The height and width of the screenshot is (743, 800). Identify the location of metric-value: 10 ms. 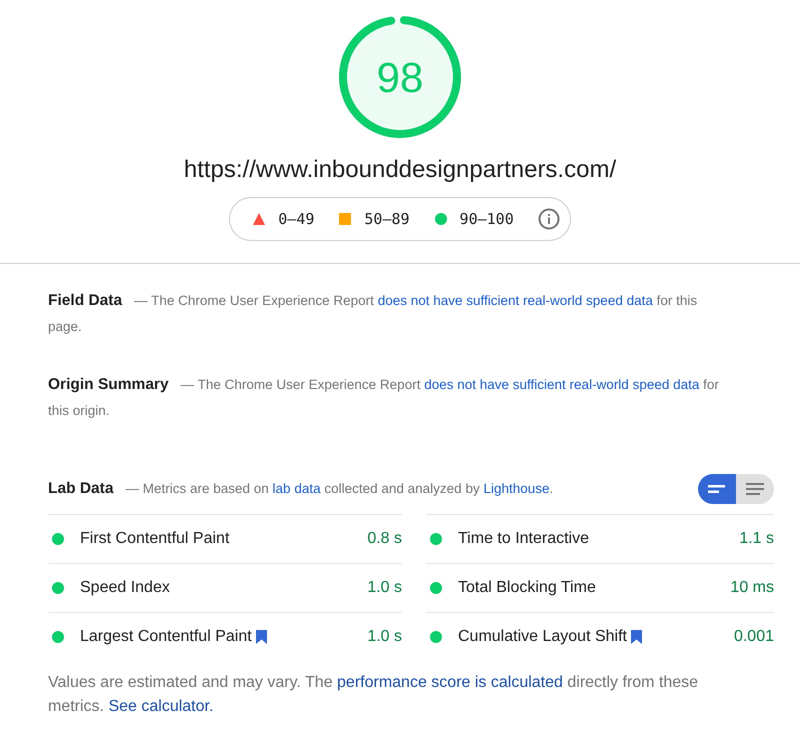
(752, 588).